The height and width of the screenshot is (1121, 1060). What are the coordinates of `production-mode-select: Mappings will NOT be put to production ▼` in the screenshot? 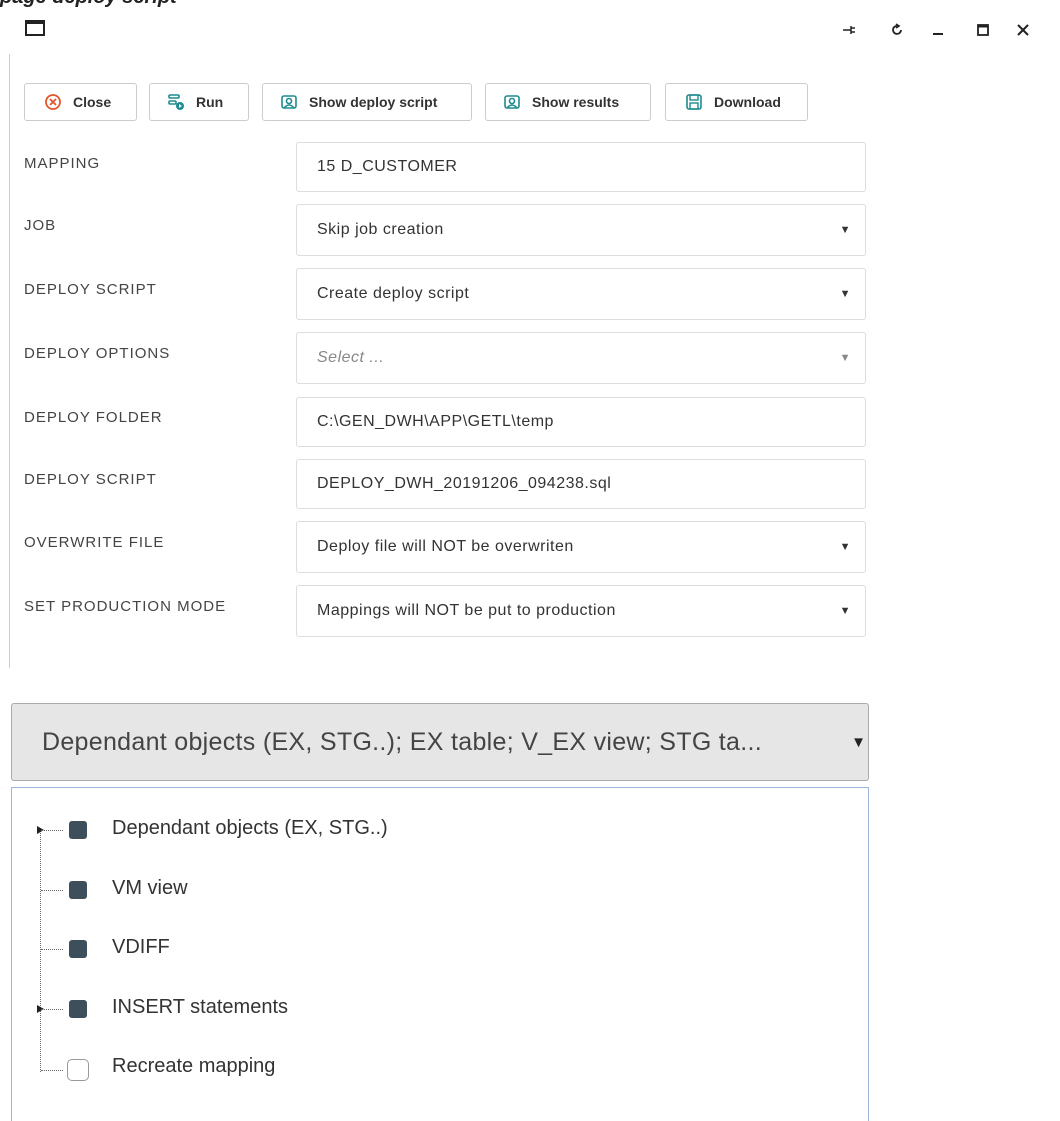 It's located at (581, 611).